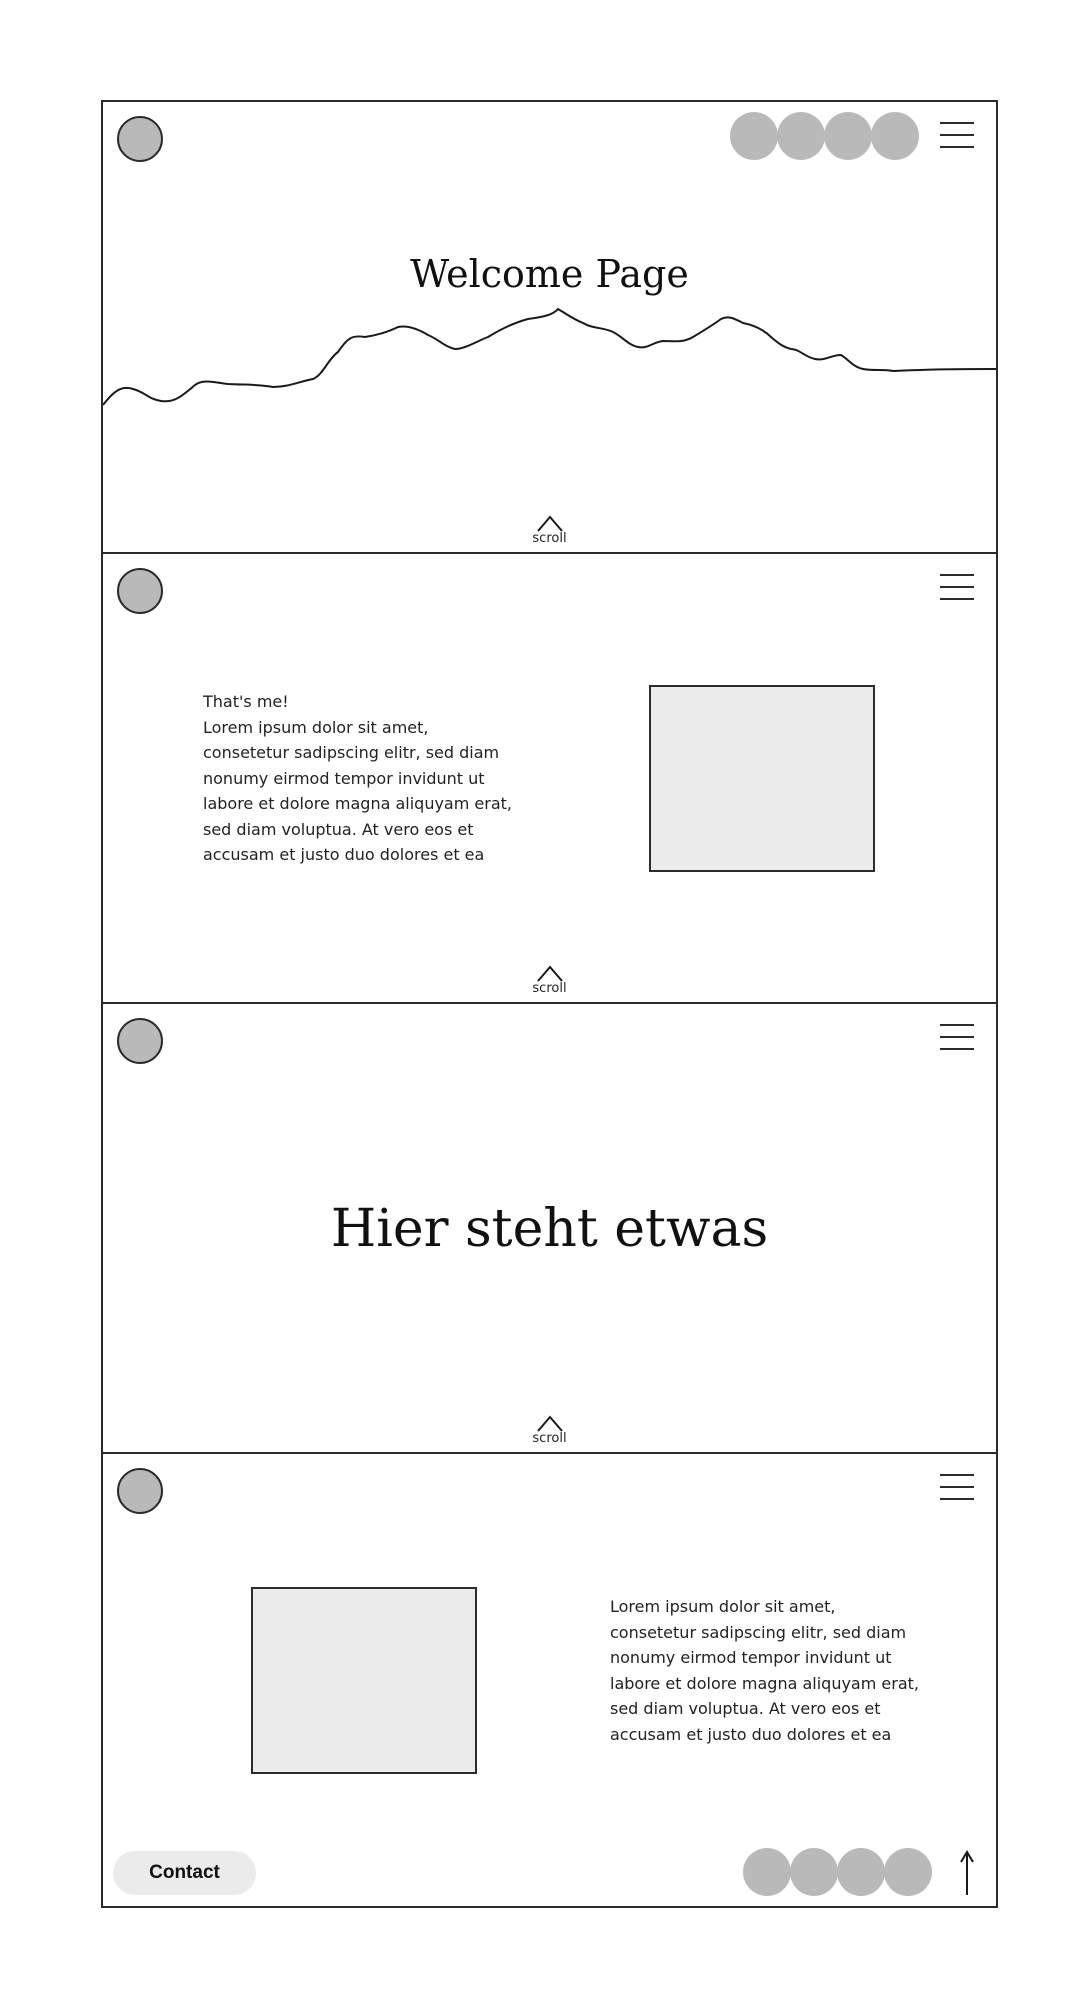  What do you see at coordinates (751, 1734) in the screenshot?
I see `footer-line: accusam et justo duo dolores et ea` at bounding box center [751, 1734].